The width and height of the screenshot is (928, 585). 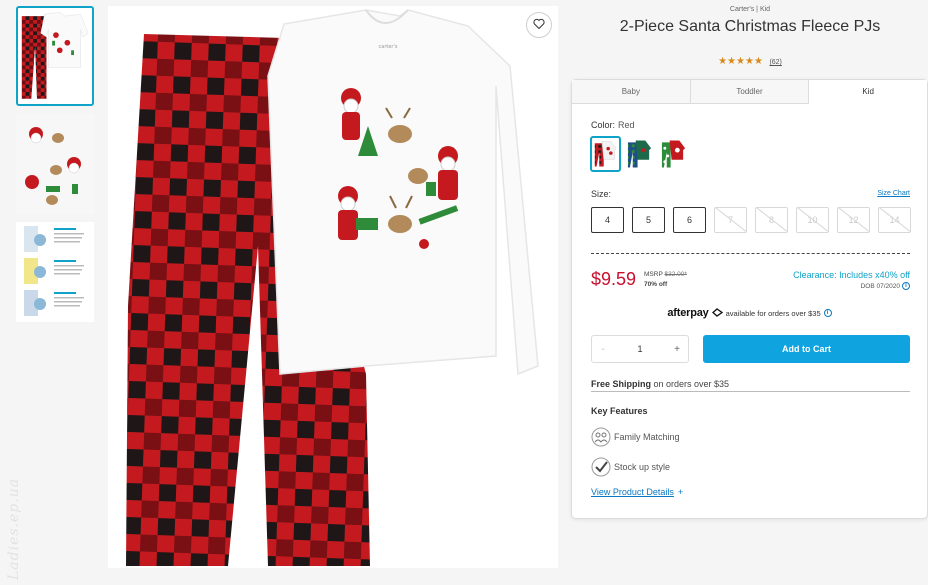 I want to click on product-rating: ★★★★★ (62), so click(x=750, y=61).